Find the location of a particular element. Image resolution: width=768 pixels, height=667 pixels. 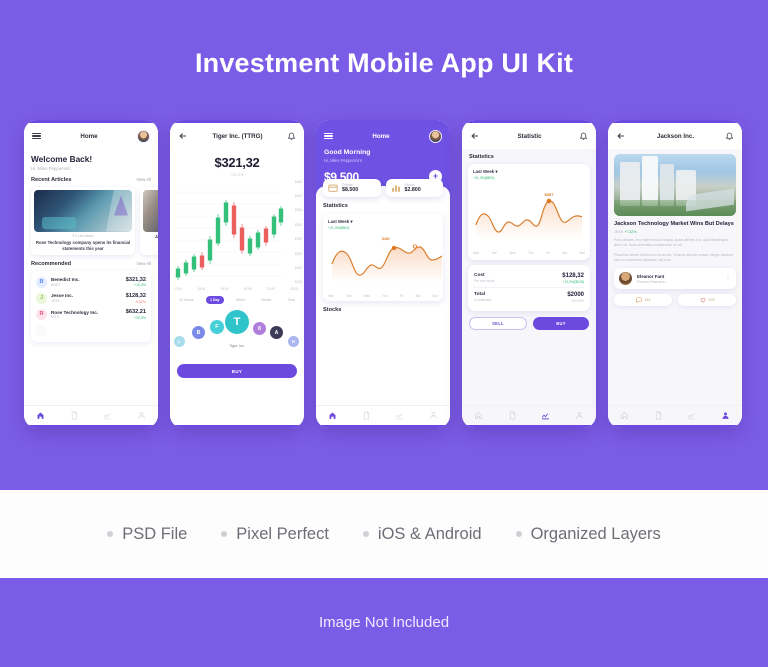

stock-ticker: BNDT is located at coordinates (56, 284).